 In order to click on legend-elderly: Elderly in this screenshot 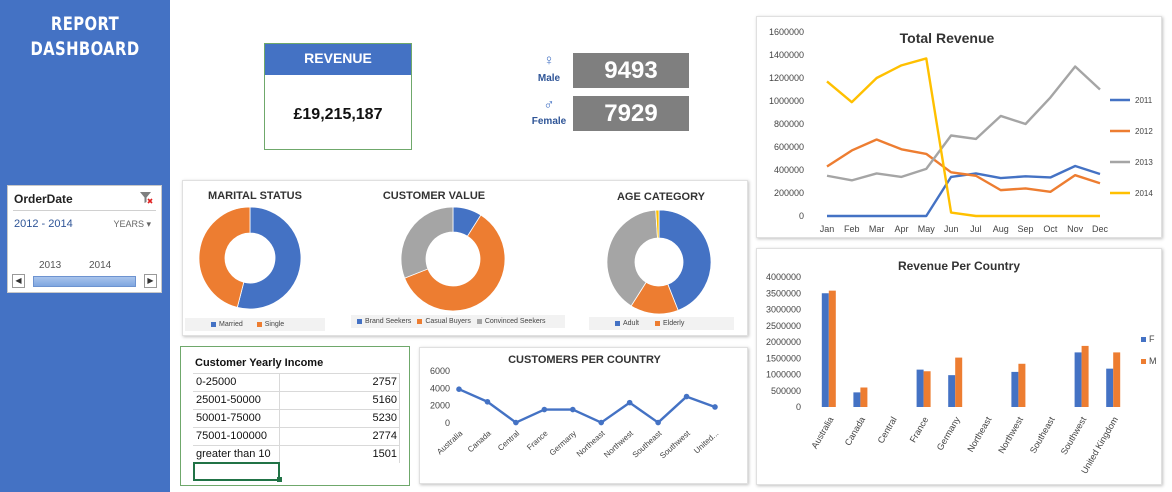, I will do `click(673, 323)`.